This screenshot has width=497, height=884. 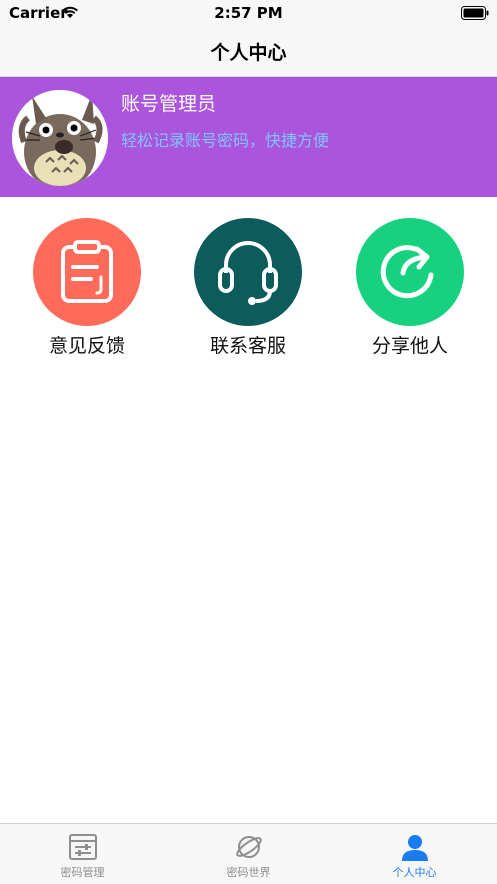 I want to click on feedback-label: 意见反馈, so click(x=86, y=346).